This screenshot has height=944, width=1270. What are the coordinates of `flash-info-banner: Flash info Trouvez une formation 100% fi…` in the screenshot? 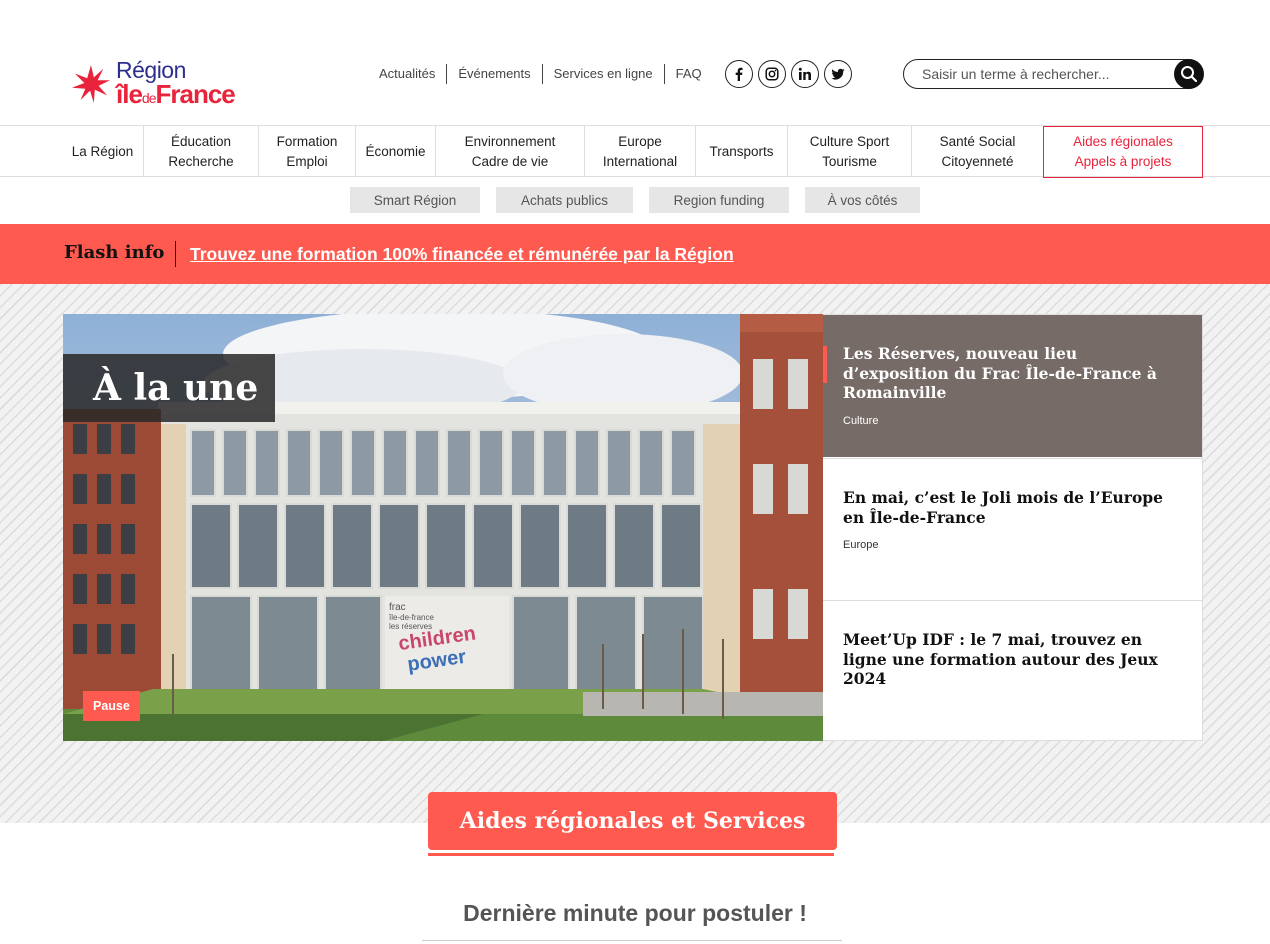 It's located at (635, 254).